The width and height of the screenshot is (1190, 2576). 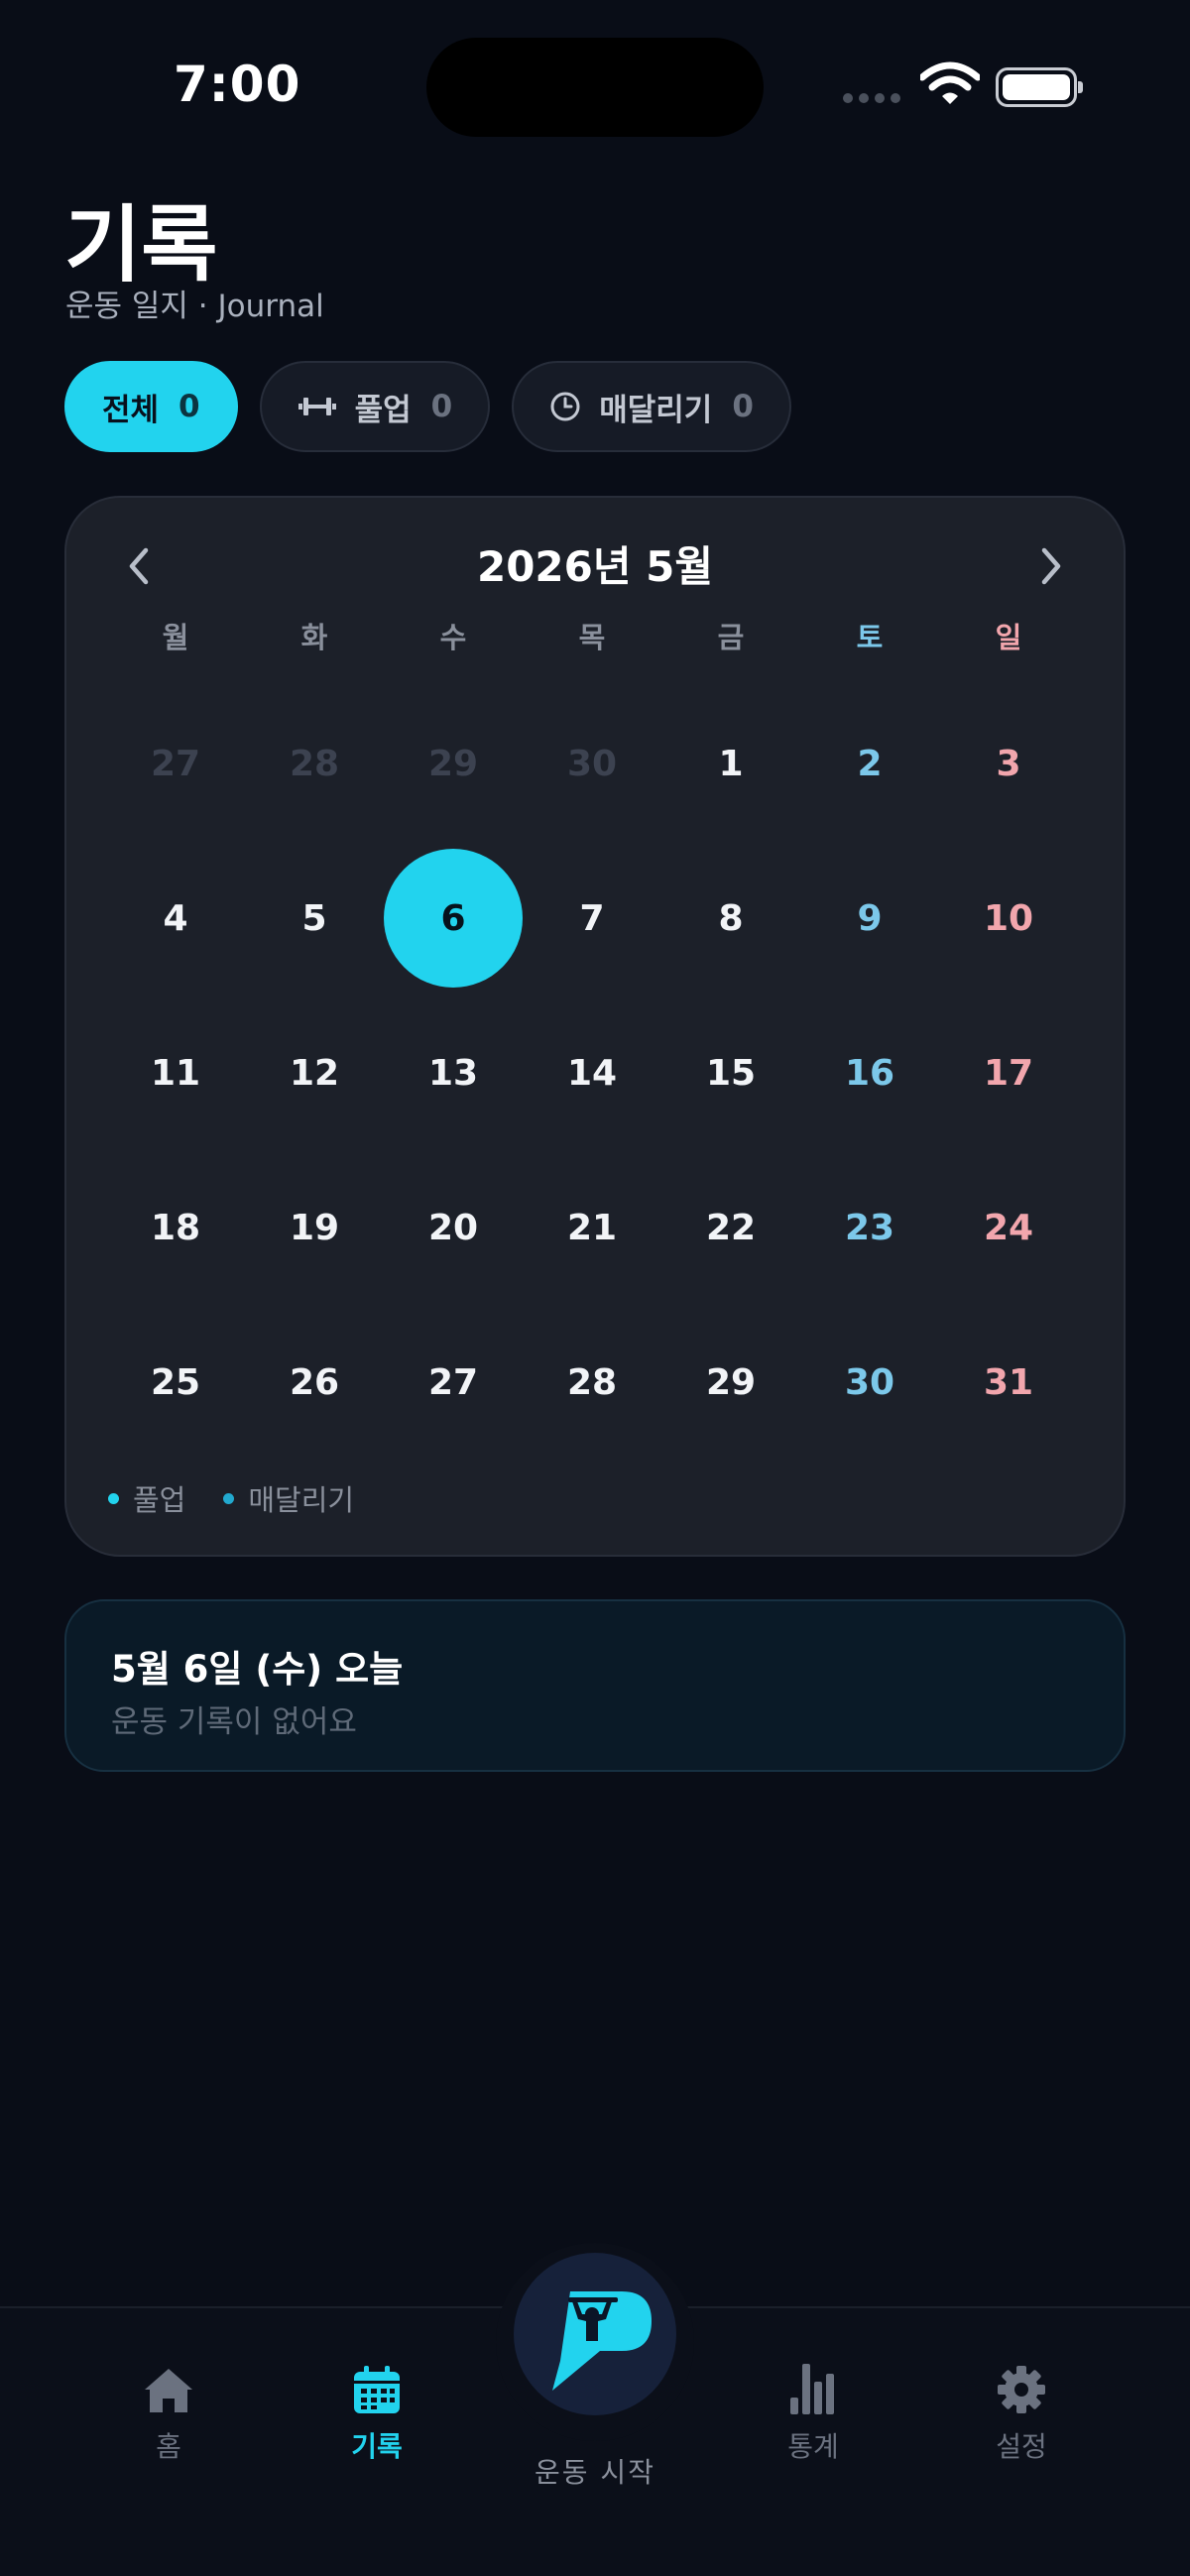 I want to click on calendar-day-number: 26, so click(x=314, y=1382).